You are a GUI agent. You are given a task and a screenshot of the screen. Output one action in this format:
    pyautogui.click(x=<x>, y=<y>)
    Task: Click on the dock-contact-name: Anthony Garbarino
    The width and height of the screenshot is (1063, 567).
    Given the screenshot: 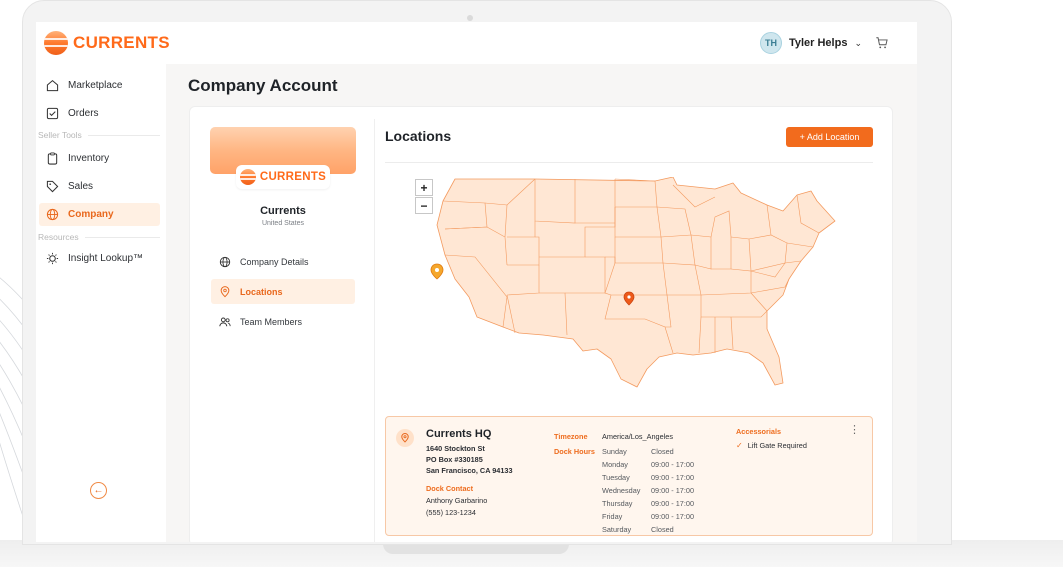 What is the action you would take?
    pyautogui.click(x=457, y=500)
    